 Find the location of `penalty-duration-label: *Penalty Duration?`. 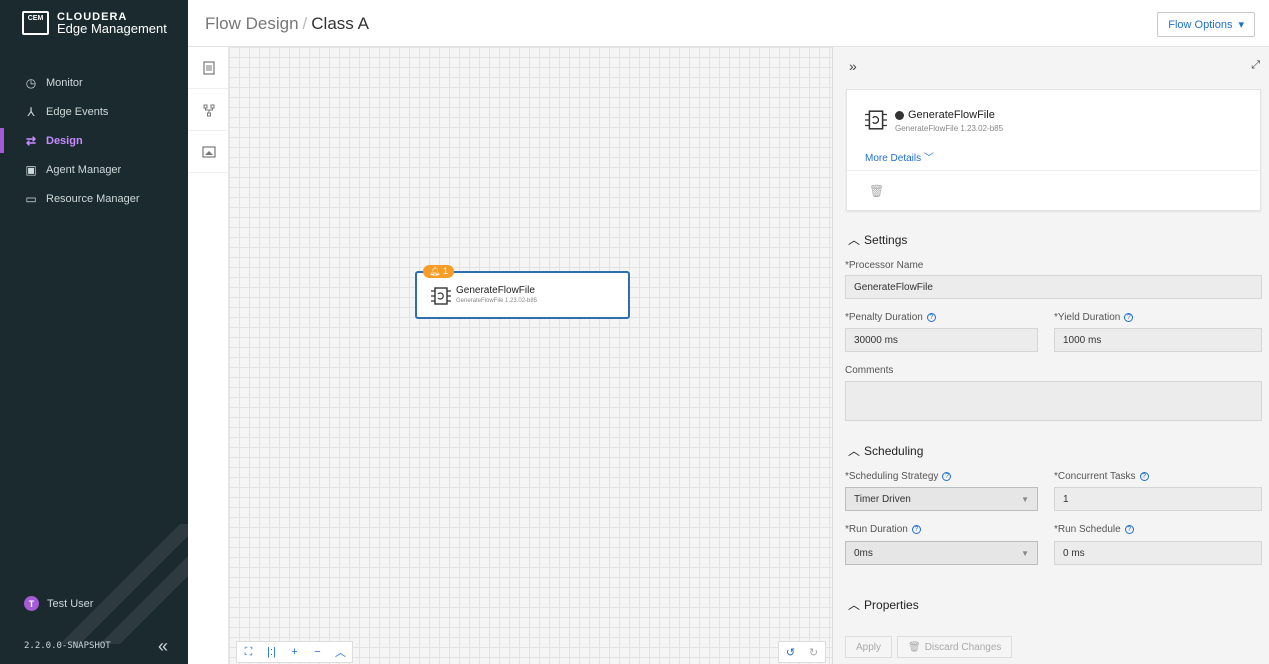

penalty-duration-label: *Penalty Duration? is located at coordinates (890, 317).